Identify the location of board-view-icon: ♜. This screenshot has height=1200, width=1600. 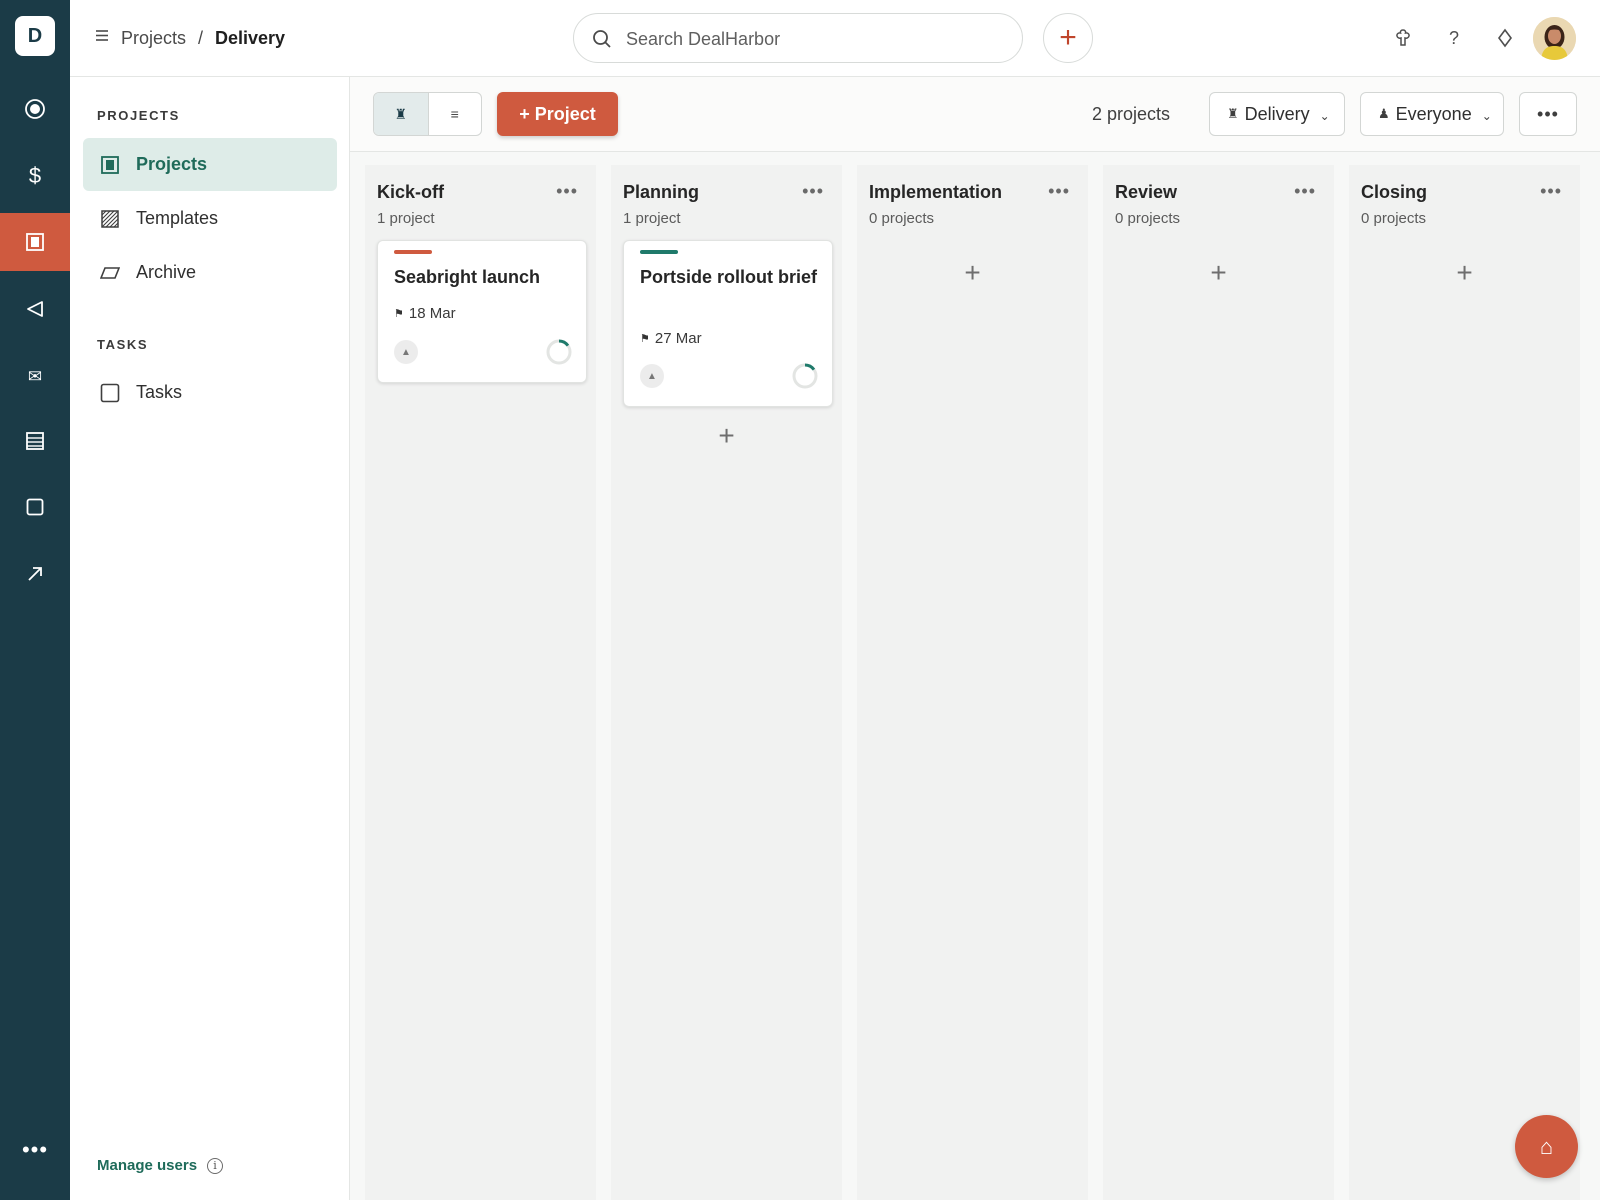
(401, 113).